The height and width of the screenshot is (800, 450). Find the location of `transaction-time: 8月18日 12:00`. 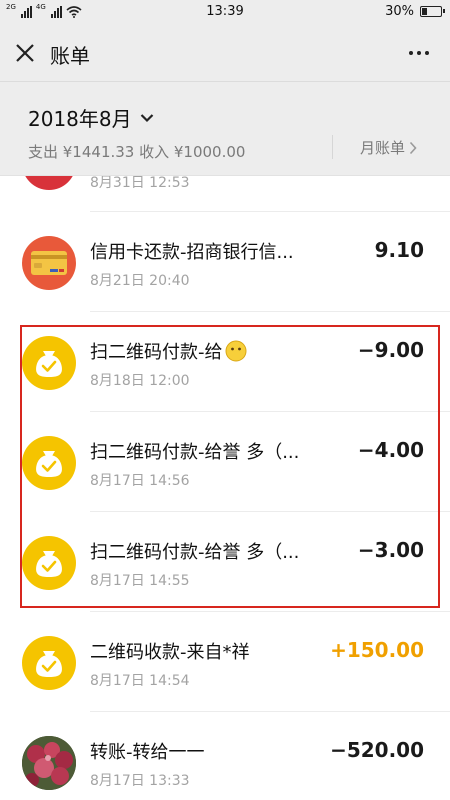

transaction-time: 8月18日 12:00 is located at coordinates (140, 381).